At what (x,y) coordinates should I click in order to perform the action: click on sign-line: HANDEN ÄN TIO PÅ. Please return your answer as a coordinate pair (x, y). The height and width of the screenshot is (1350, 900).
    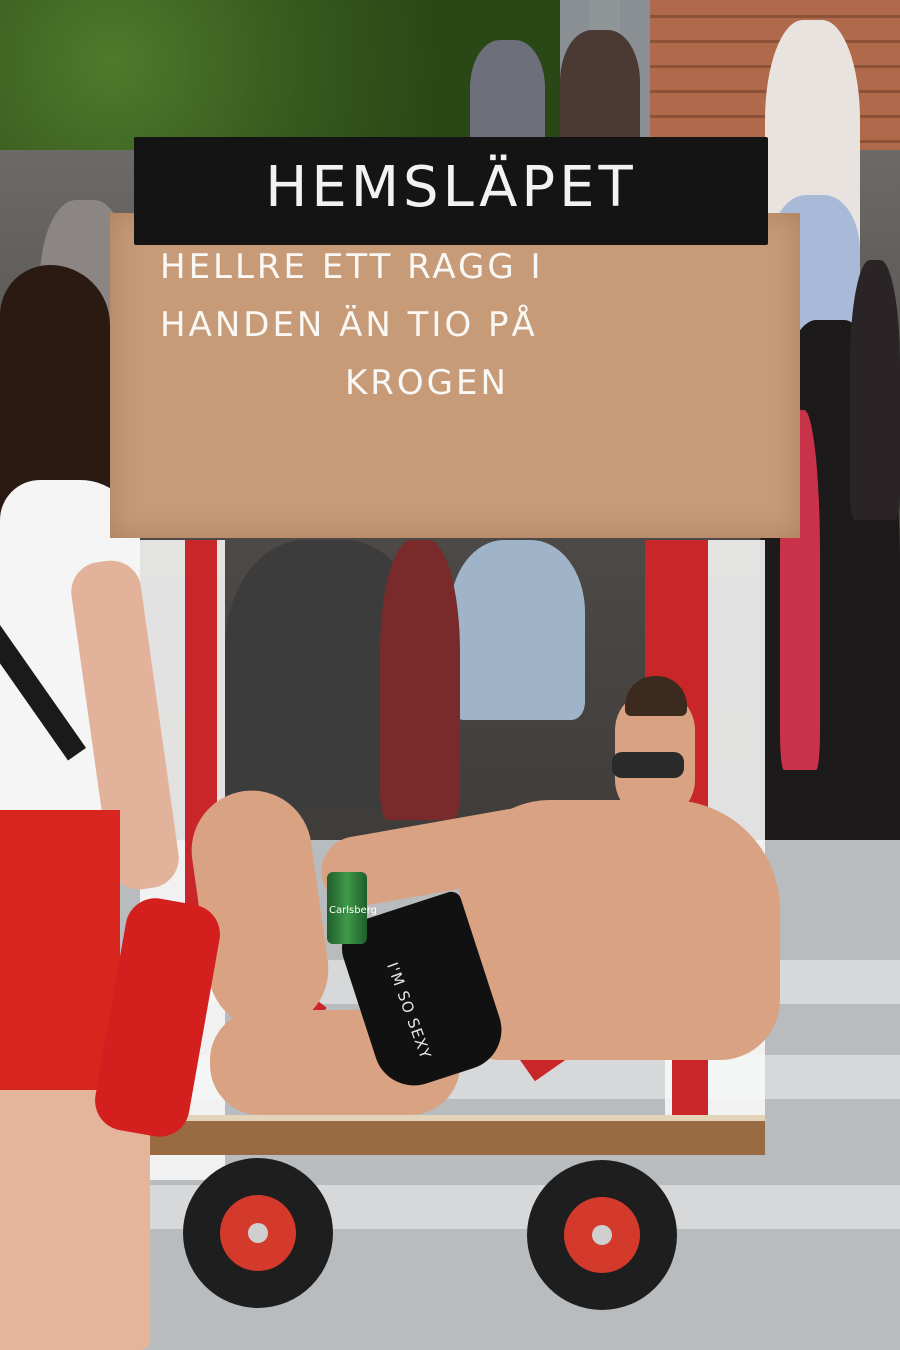
    Looking at the image, I should click on (349, 325).